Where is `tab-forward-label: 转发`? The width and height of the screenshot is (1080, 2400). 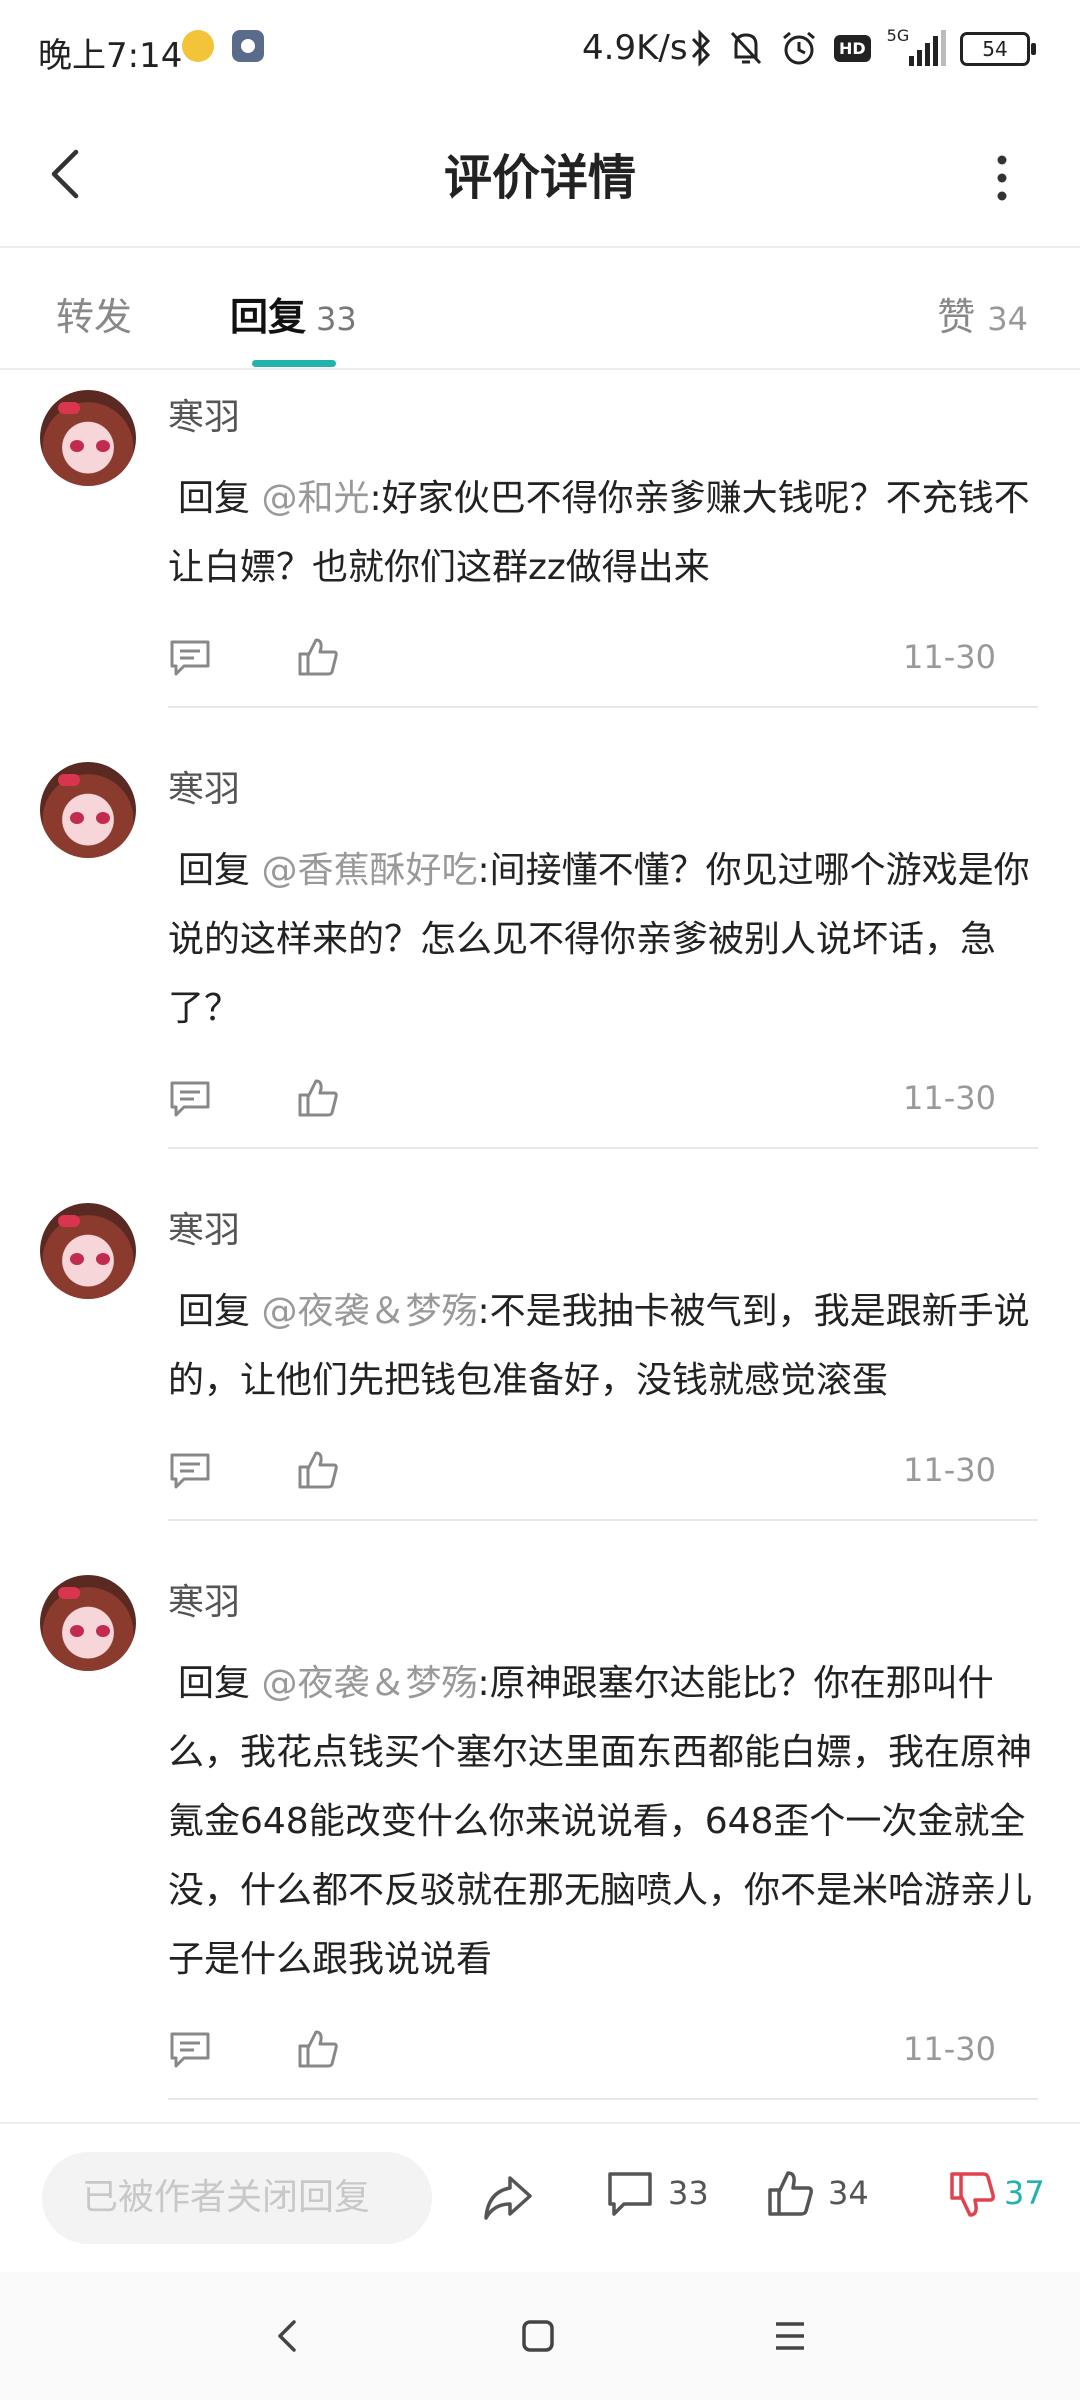
tab-forward-label: 转发 is located at coordinates (94, 317).